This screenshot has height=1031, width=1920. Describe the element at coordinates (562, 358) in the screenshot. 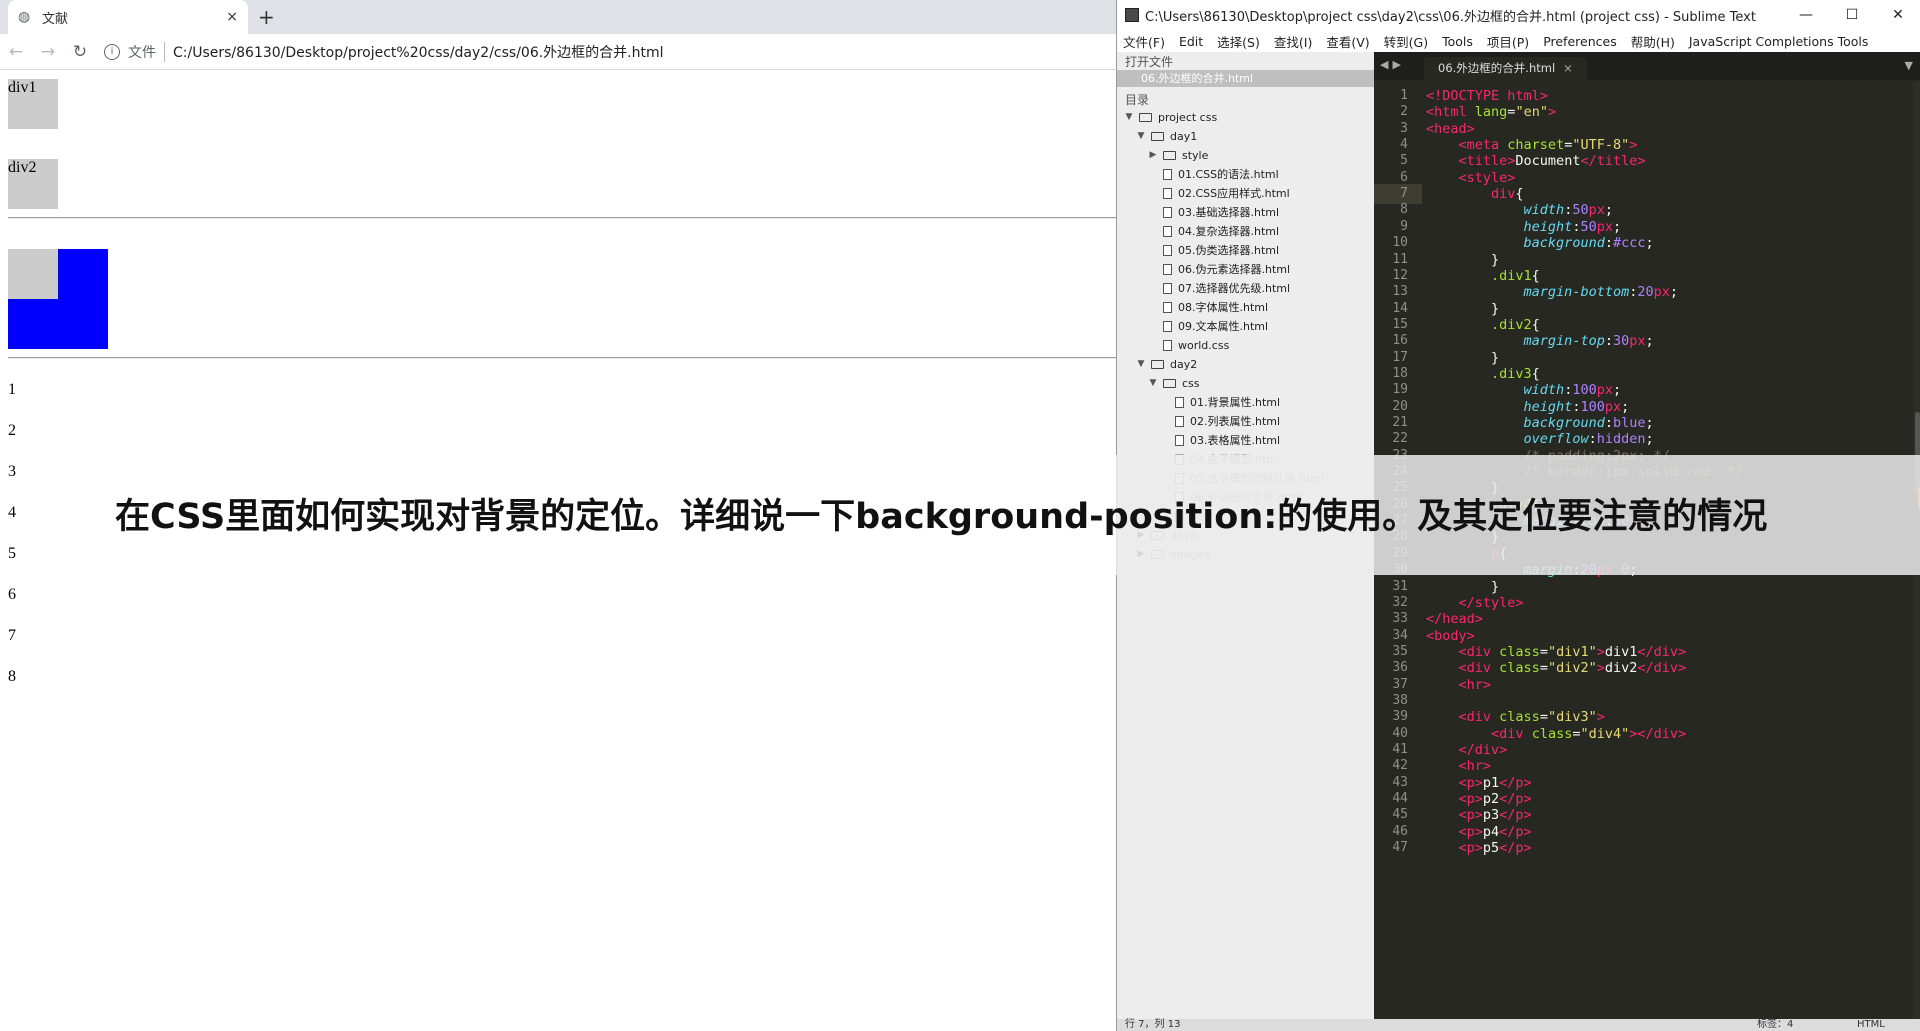

I see `horizontal-rule` at that location.